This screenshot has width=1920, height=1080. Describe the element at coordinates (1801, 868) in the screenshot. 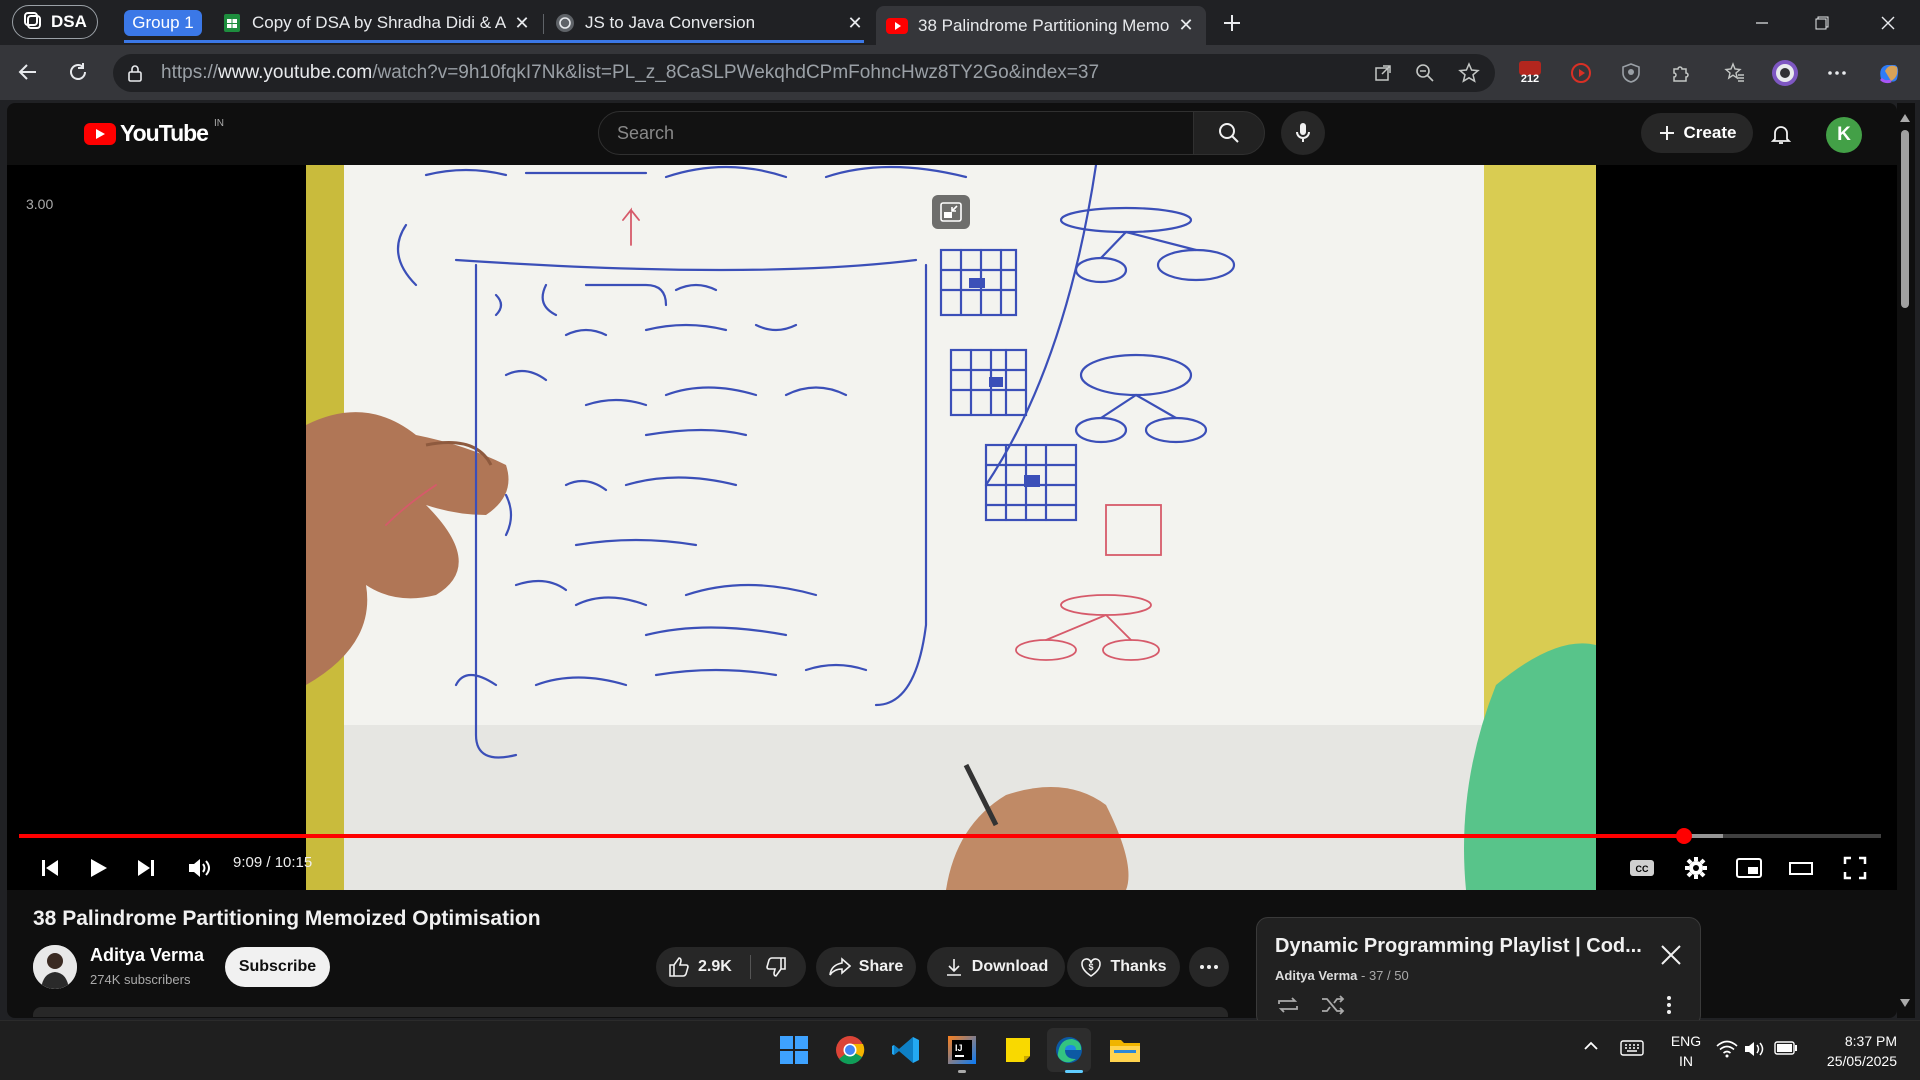

I see `theater-mode-button` at that location.